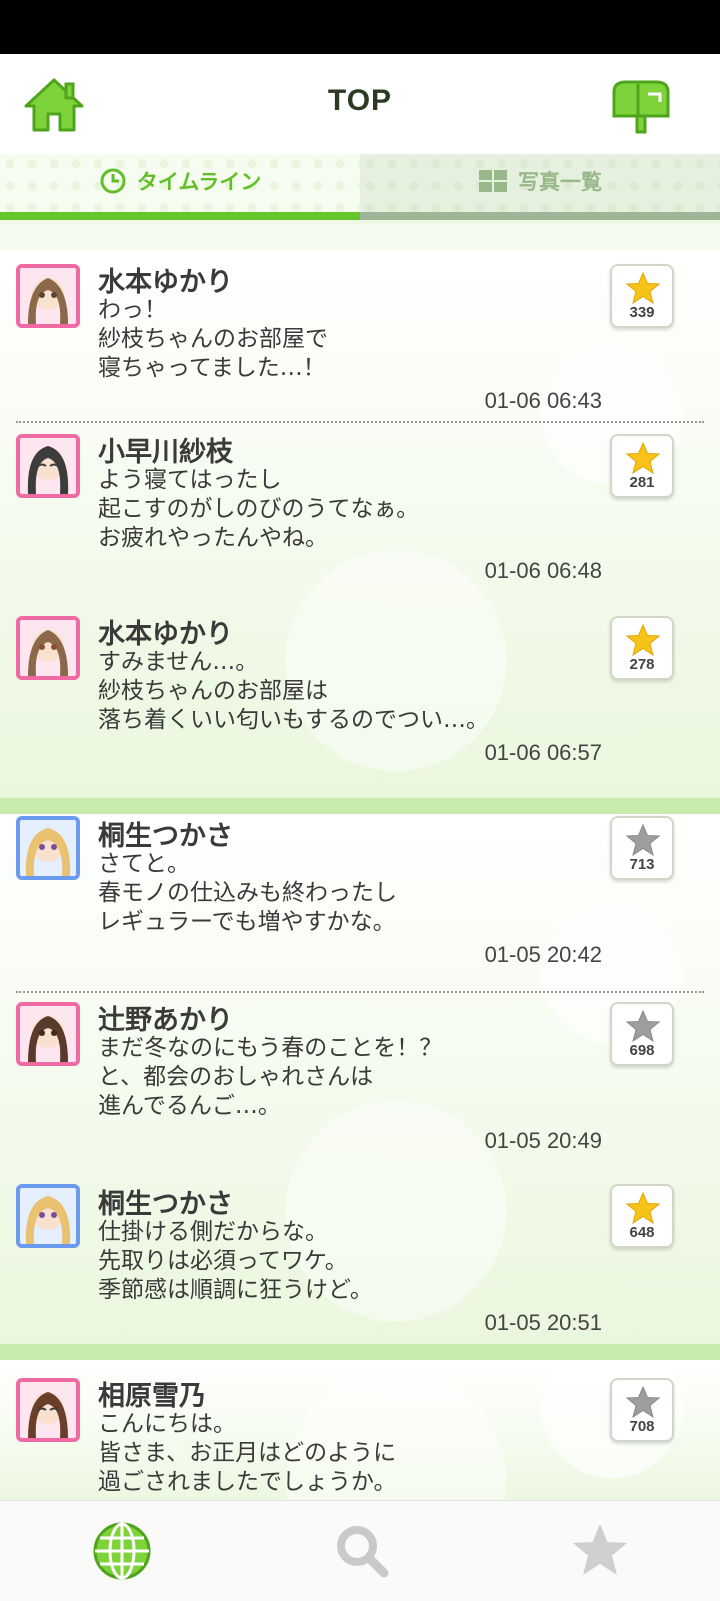 The width and height of the screenshot is (720, 1601). I want to click on grid-icon, so click(493, 181).